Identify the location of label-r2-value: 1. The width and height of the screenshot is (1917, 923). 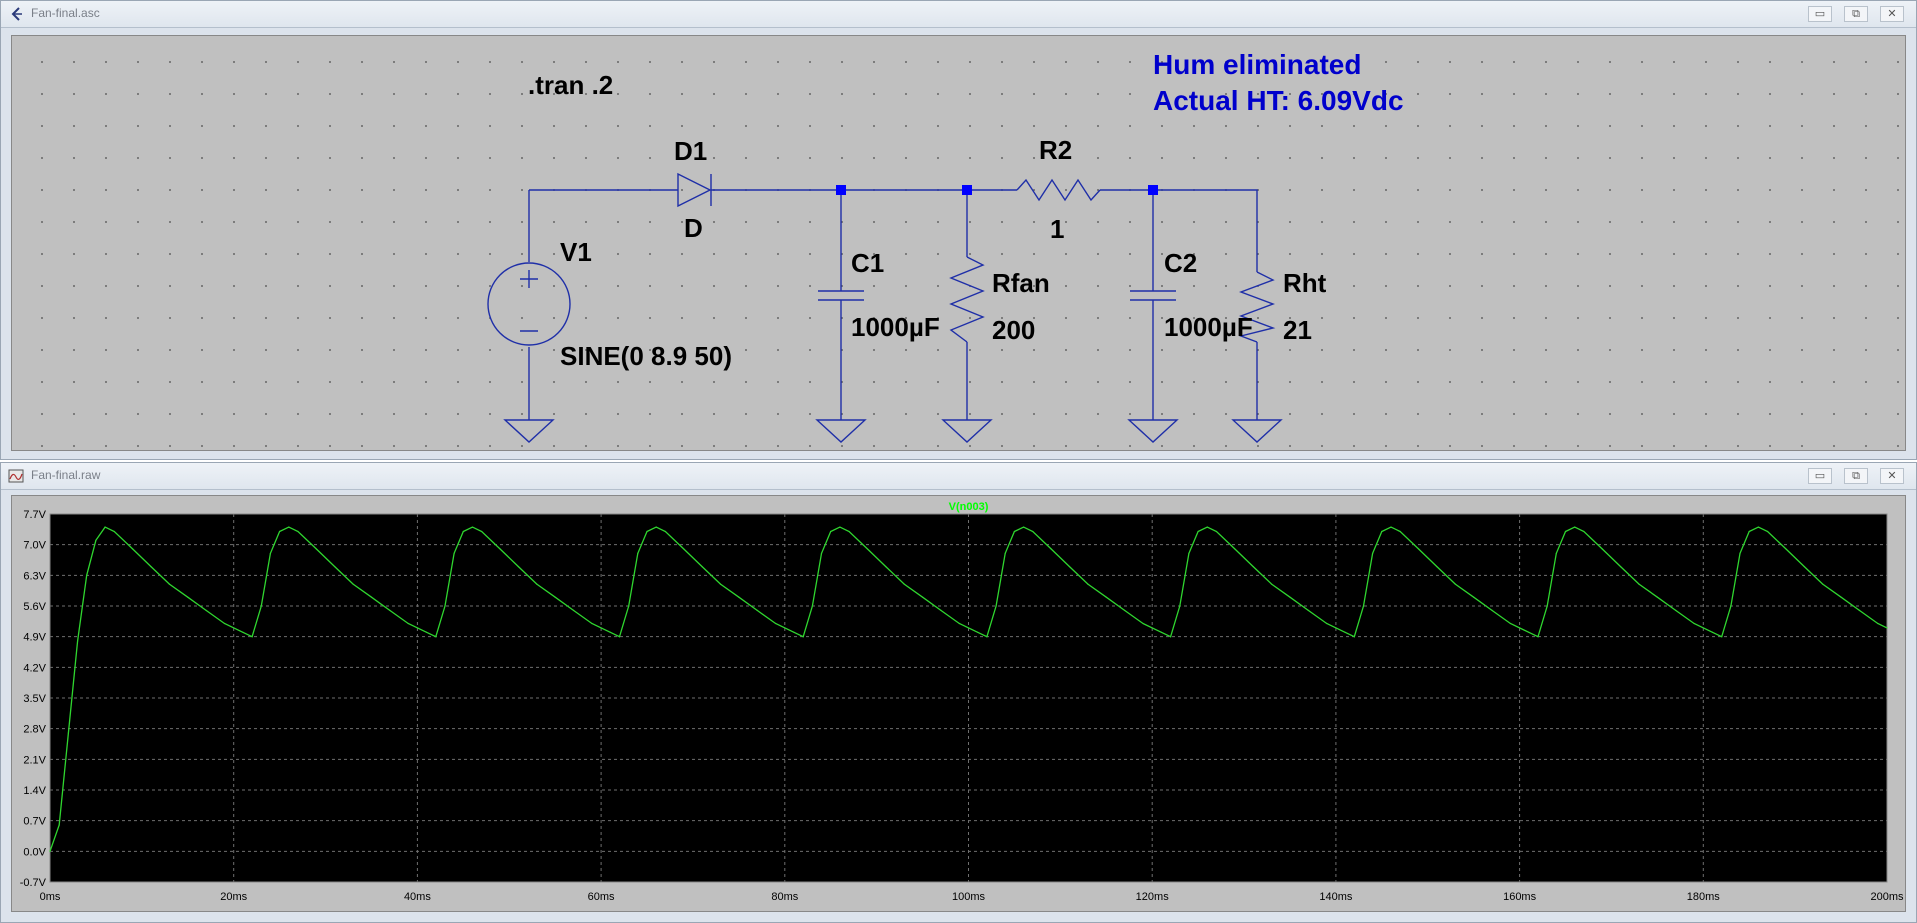
(1057, 229).